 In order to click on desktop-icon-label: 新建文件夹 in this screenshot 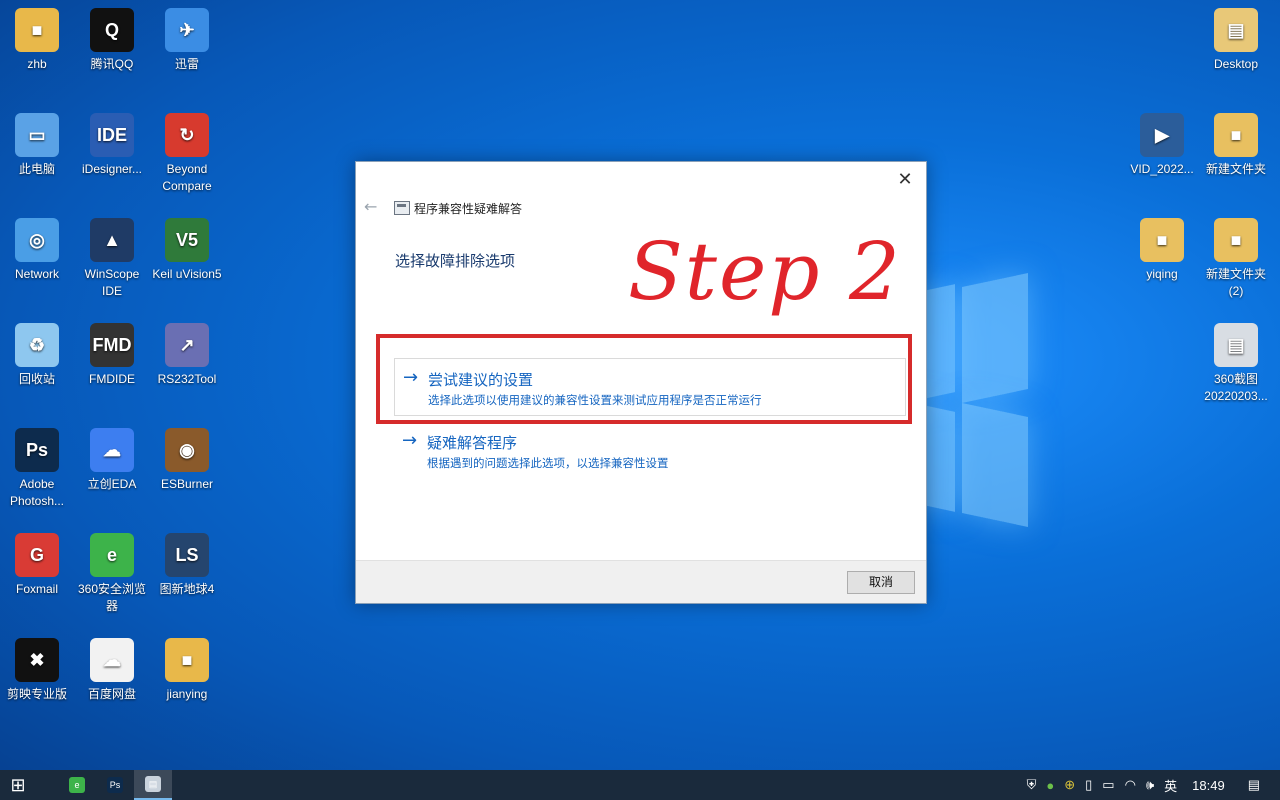, I will do `click(1235, 169)`.